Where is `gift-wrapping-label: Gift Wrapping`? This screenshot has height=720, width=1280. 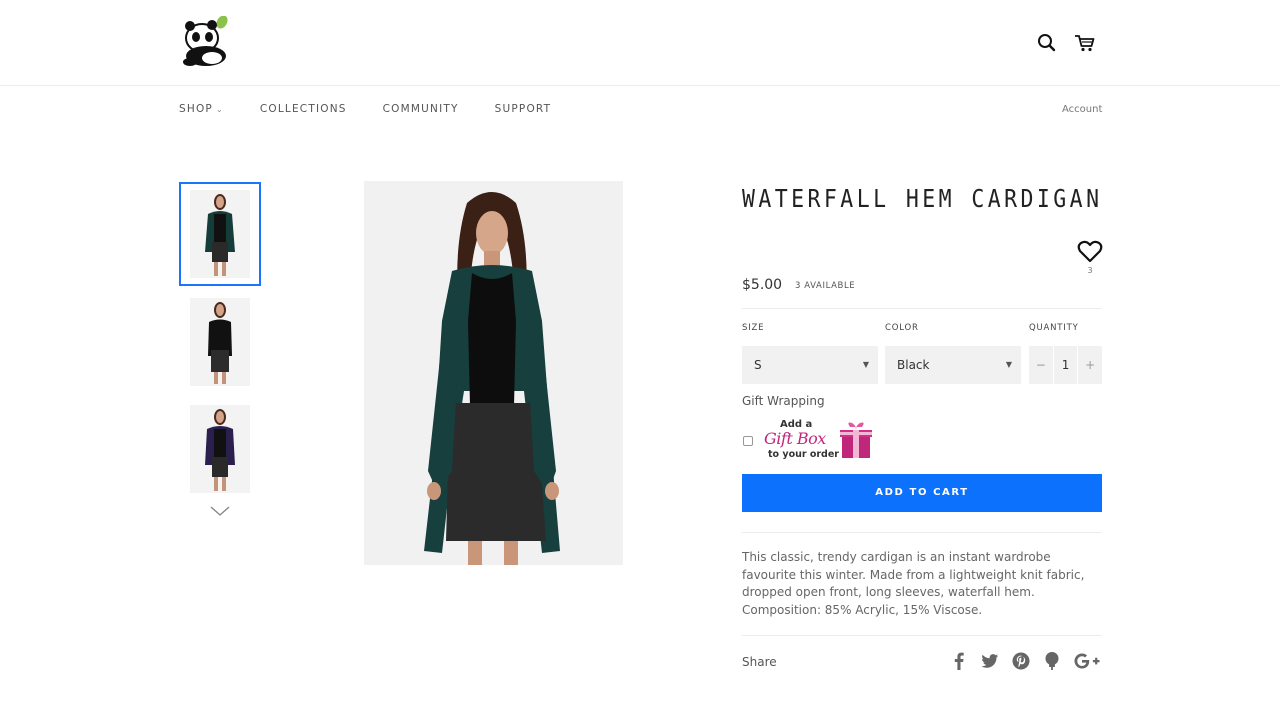
gift-wrapping-label: Gift Wrapping is located at coordinates (783, 401).